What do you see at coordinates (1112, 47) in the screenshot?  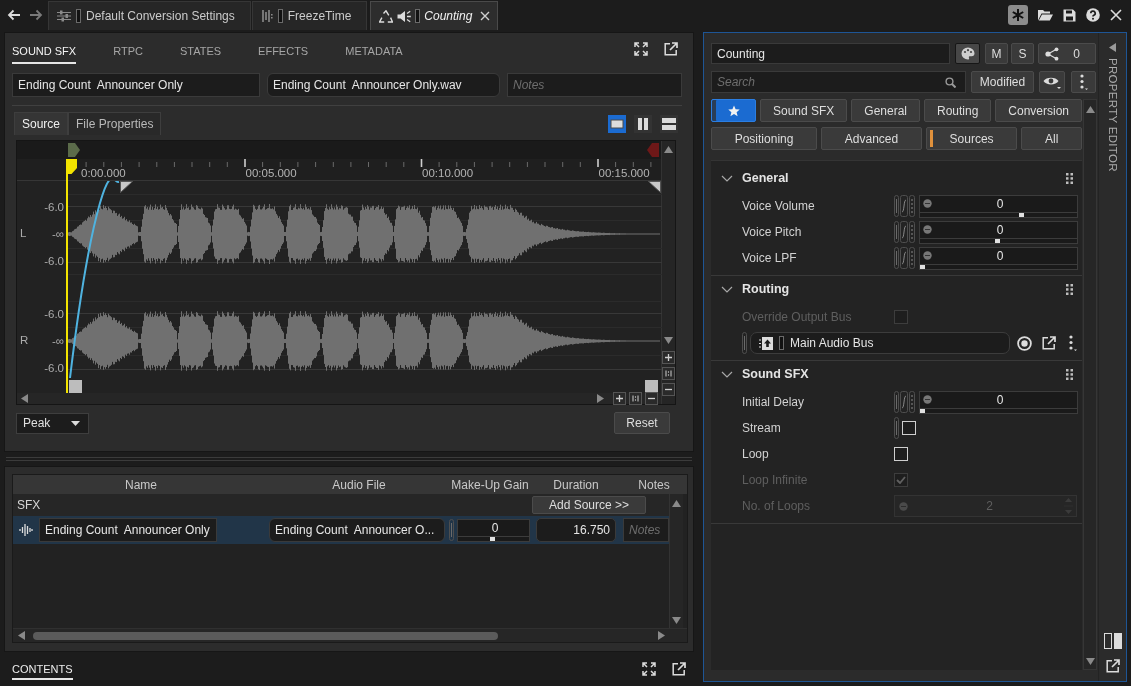 I see `left-triangle-icon` at bounding box center [1112, 47].